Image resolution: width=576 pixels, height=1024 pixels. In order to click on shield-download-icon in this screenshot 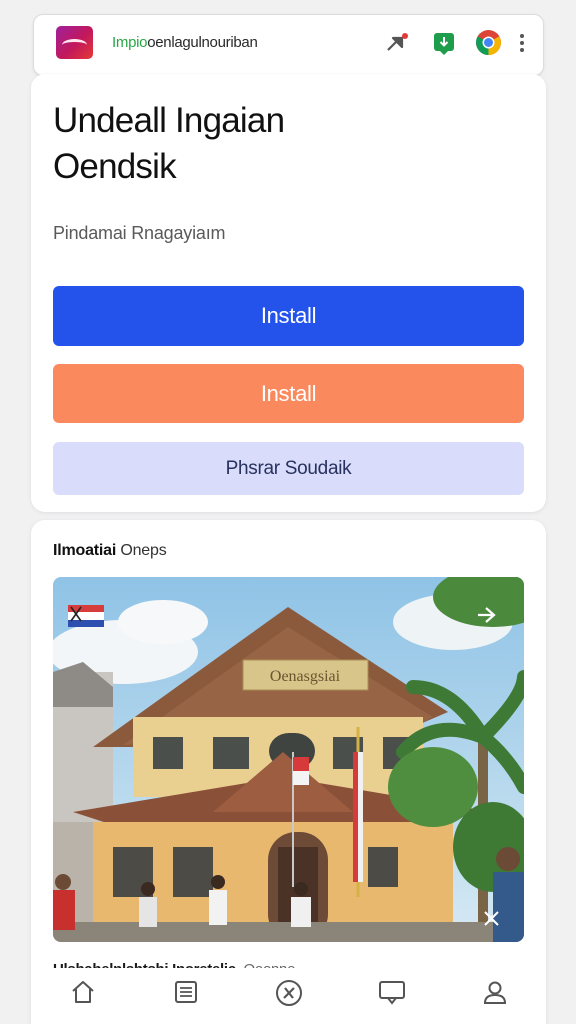, I will do `click(444, 43)`.